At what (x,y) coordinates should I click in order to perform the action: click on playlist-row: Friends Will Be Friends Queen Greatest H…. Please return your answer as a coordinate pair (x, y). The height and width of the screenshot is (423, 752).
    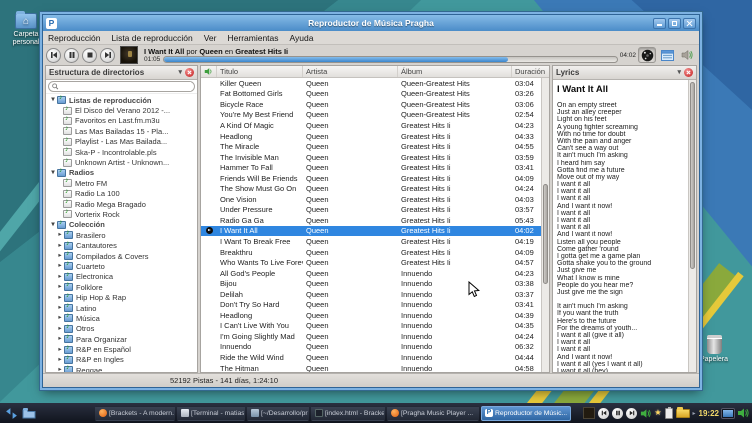
    Looking at the image, I should click on (371, 178).